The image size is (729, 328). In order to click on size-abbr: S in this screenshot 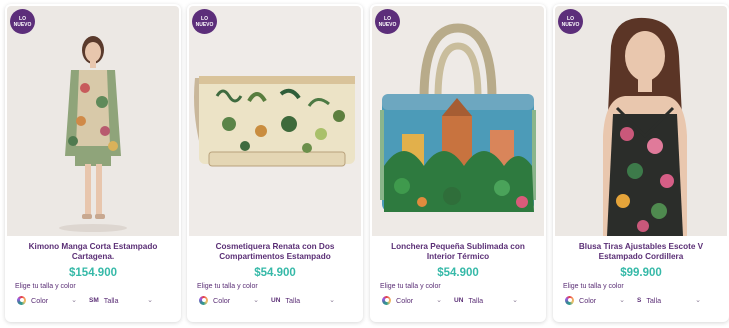, I will do `click(639, 300)`.